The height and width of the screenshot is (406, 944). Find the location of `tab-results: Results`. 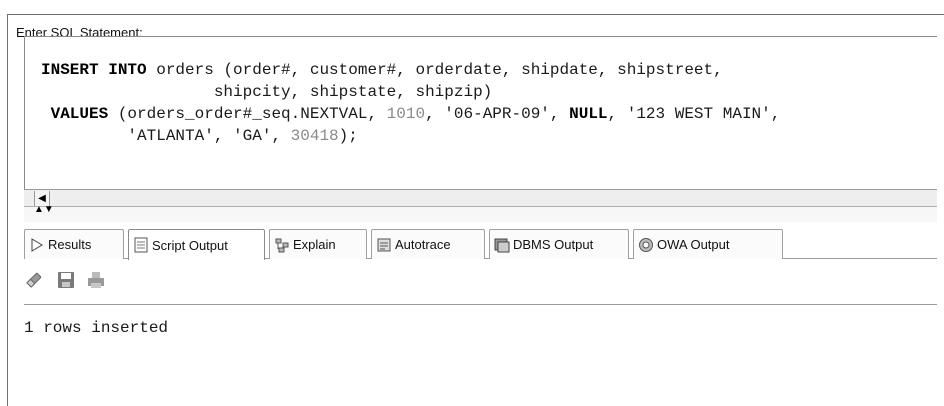

tab-results: Results is located at coordinates (74, 244).